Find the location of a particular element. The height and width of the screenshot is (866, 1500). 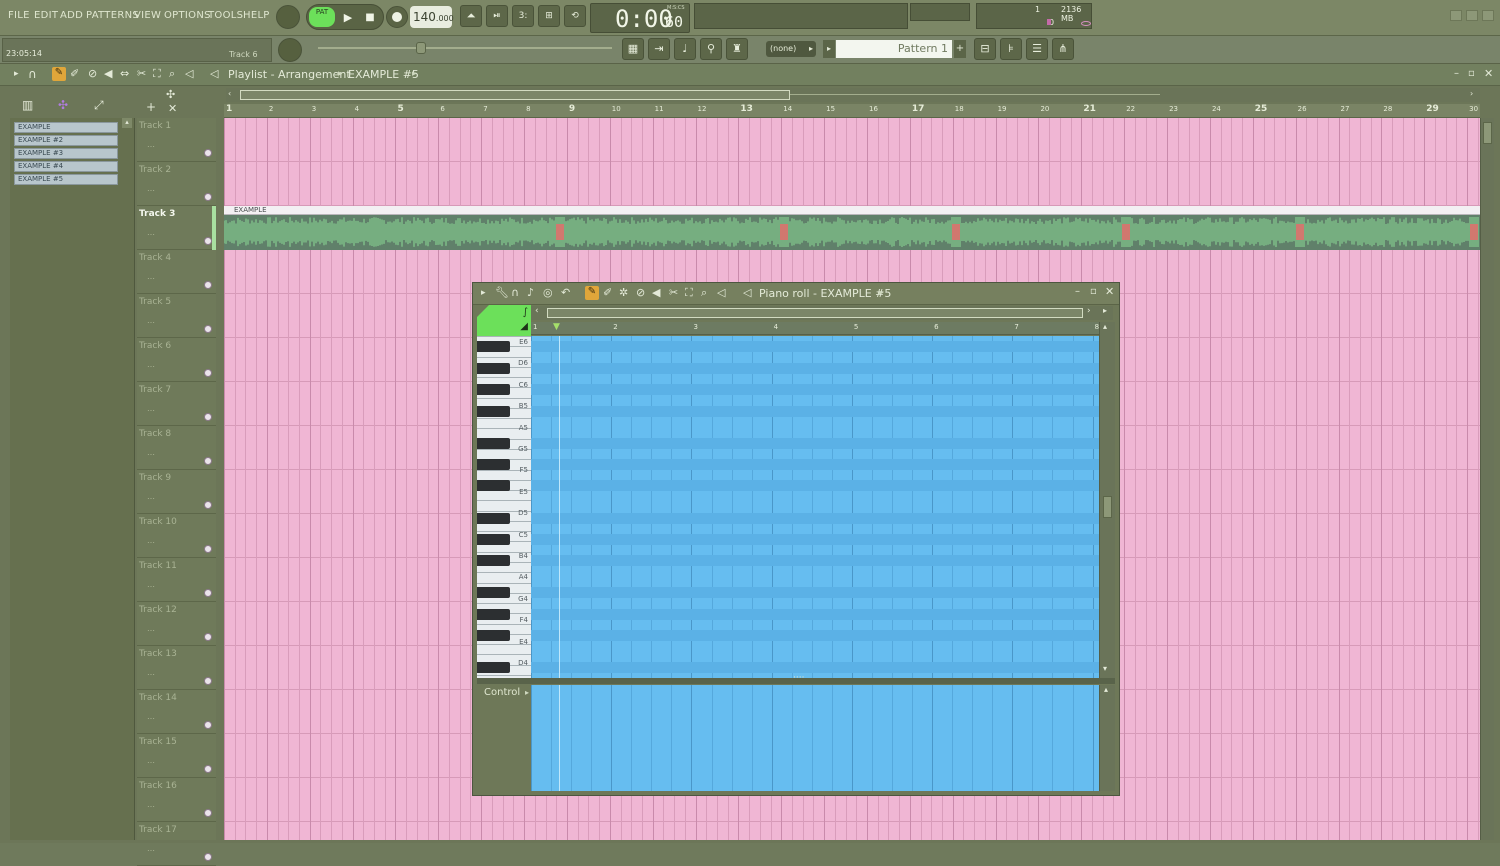

menu-view: VIEW is located at coordinates (147, 15).